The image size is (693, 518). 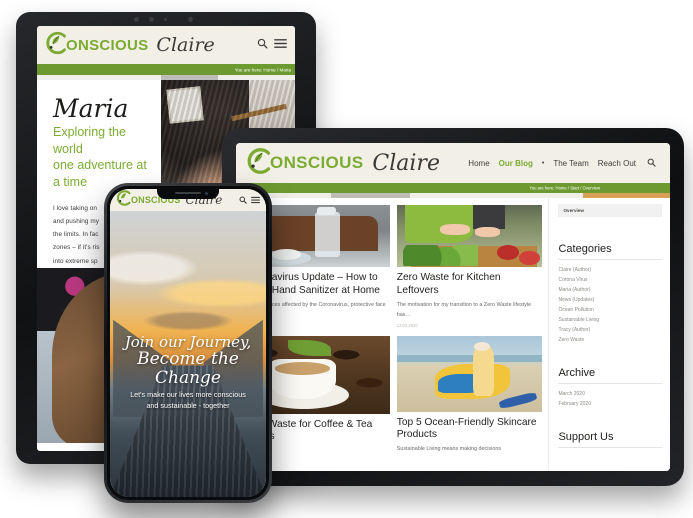 I want to click on hero-headline-line1: Join our Journey,, so click(x=188, y=342).